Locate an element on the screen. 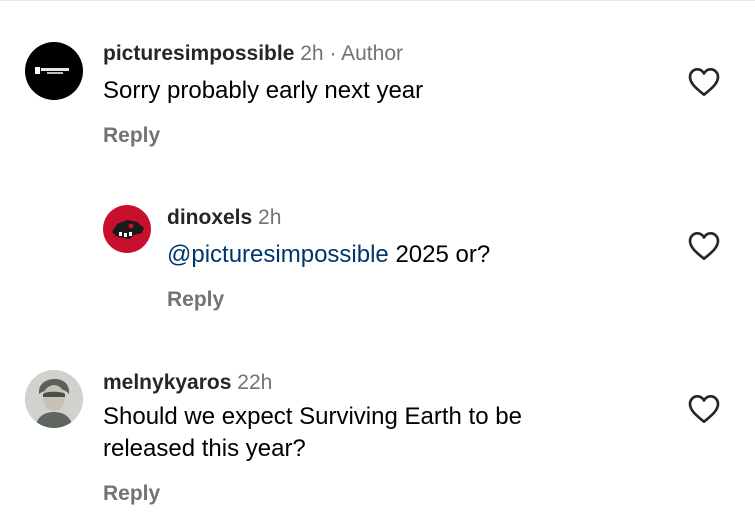  user-photo-icon is located at coordinates (54, 399).